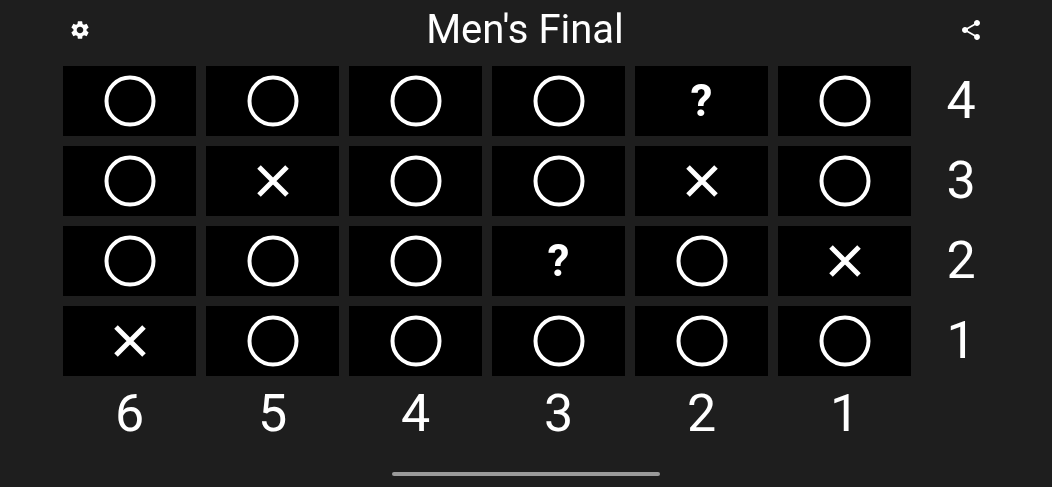 The width and height of the screenshot is (1052, 487). Describe the element at coordinates (961, 181) in the screenshot. I see `row-label: 3` at that location.